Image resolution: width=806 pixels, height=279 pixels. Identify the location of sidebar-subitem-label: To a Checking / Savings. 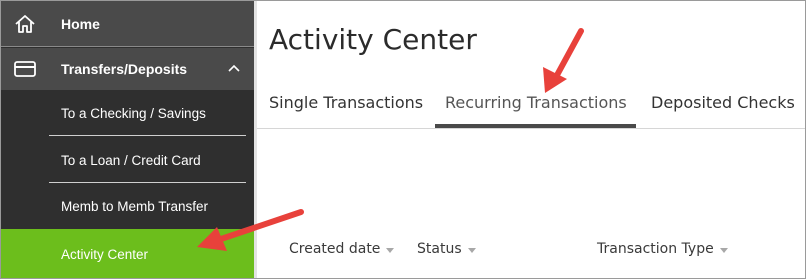
(133, 113).